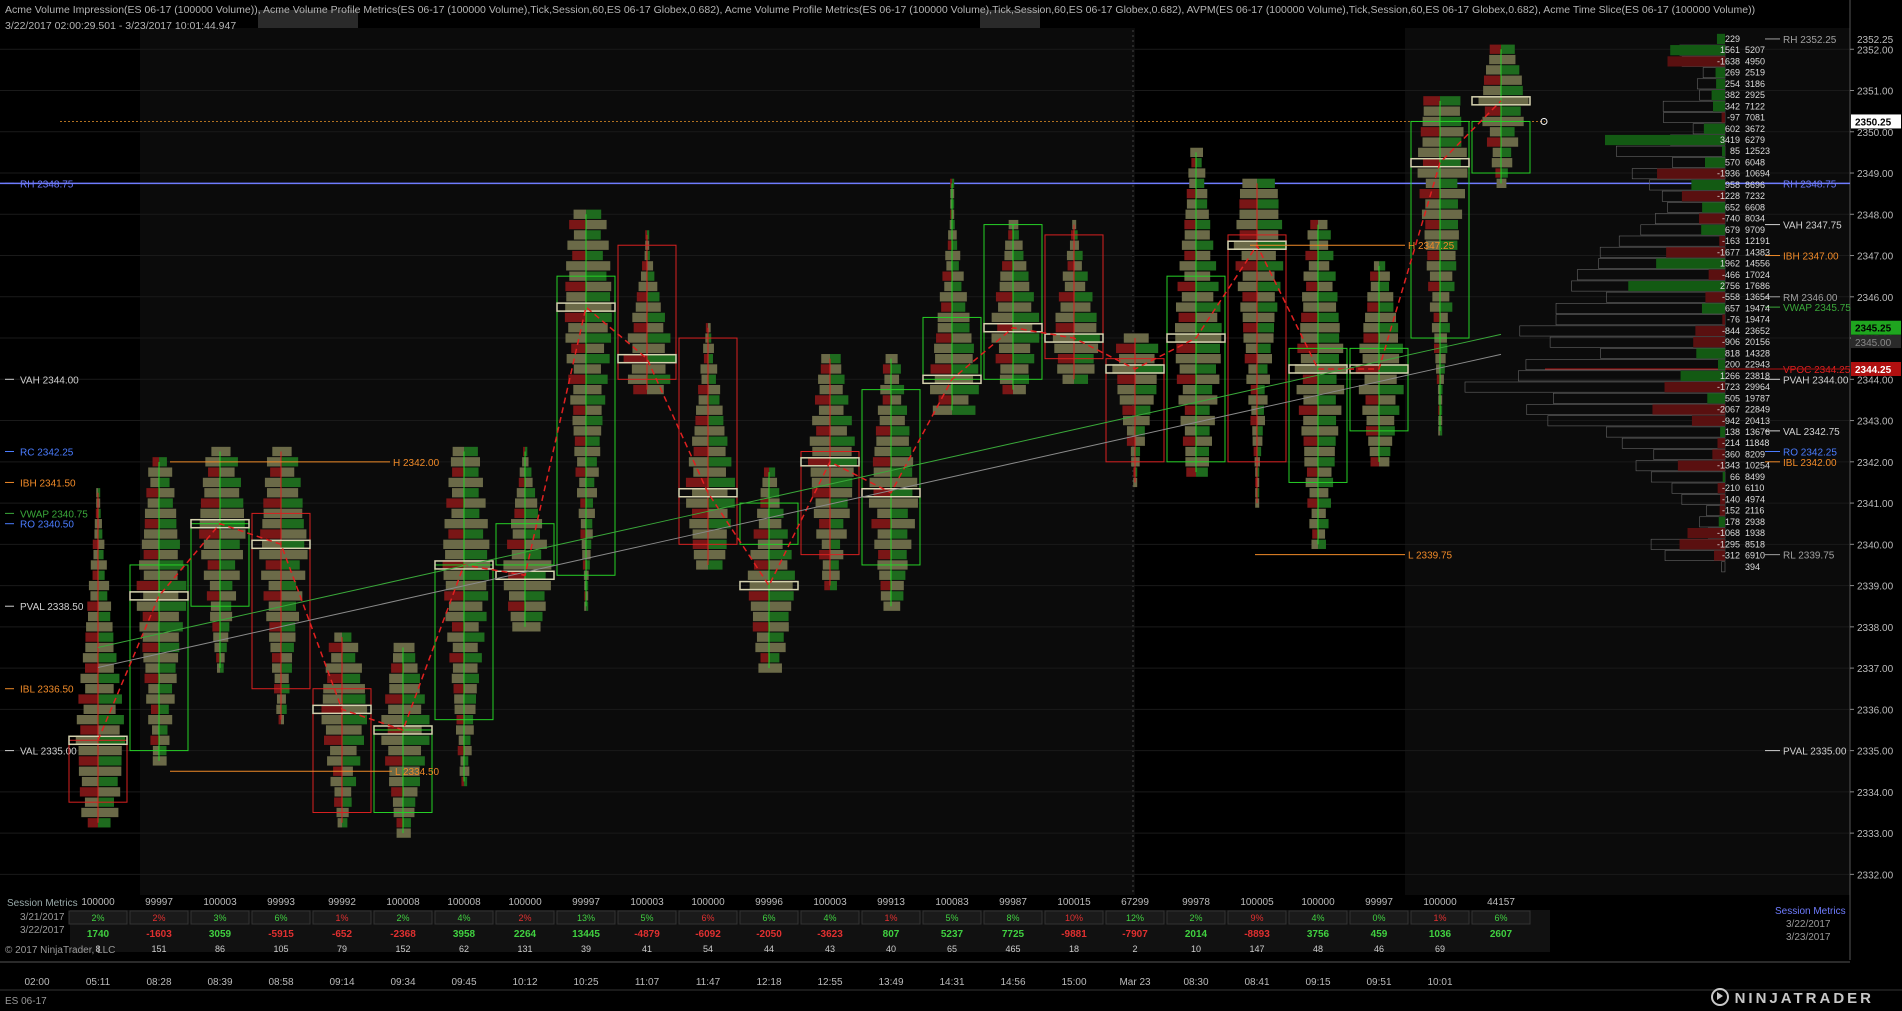 This screenshot has height=1011, width=1902. Describe the element at coordinates (1317, 918) in the screenshot. I see `metrics-pct: 4%` at that location.